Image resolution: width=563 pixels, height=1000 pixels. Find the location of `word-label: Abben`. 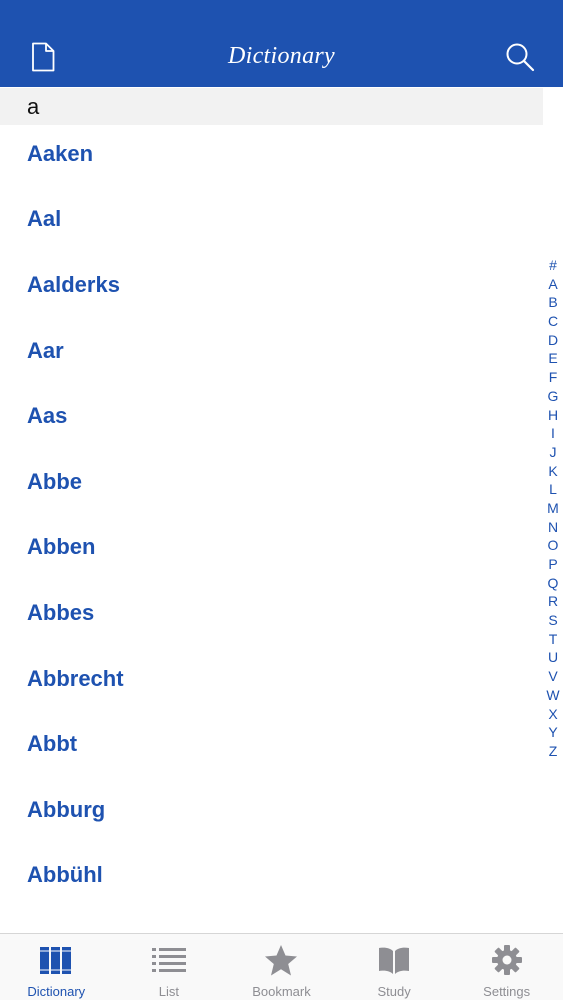

word-label: Abben is located at coordinates (61, 547).